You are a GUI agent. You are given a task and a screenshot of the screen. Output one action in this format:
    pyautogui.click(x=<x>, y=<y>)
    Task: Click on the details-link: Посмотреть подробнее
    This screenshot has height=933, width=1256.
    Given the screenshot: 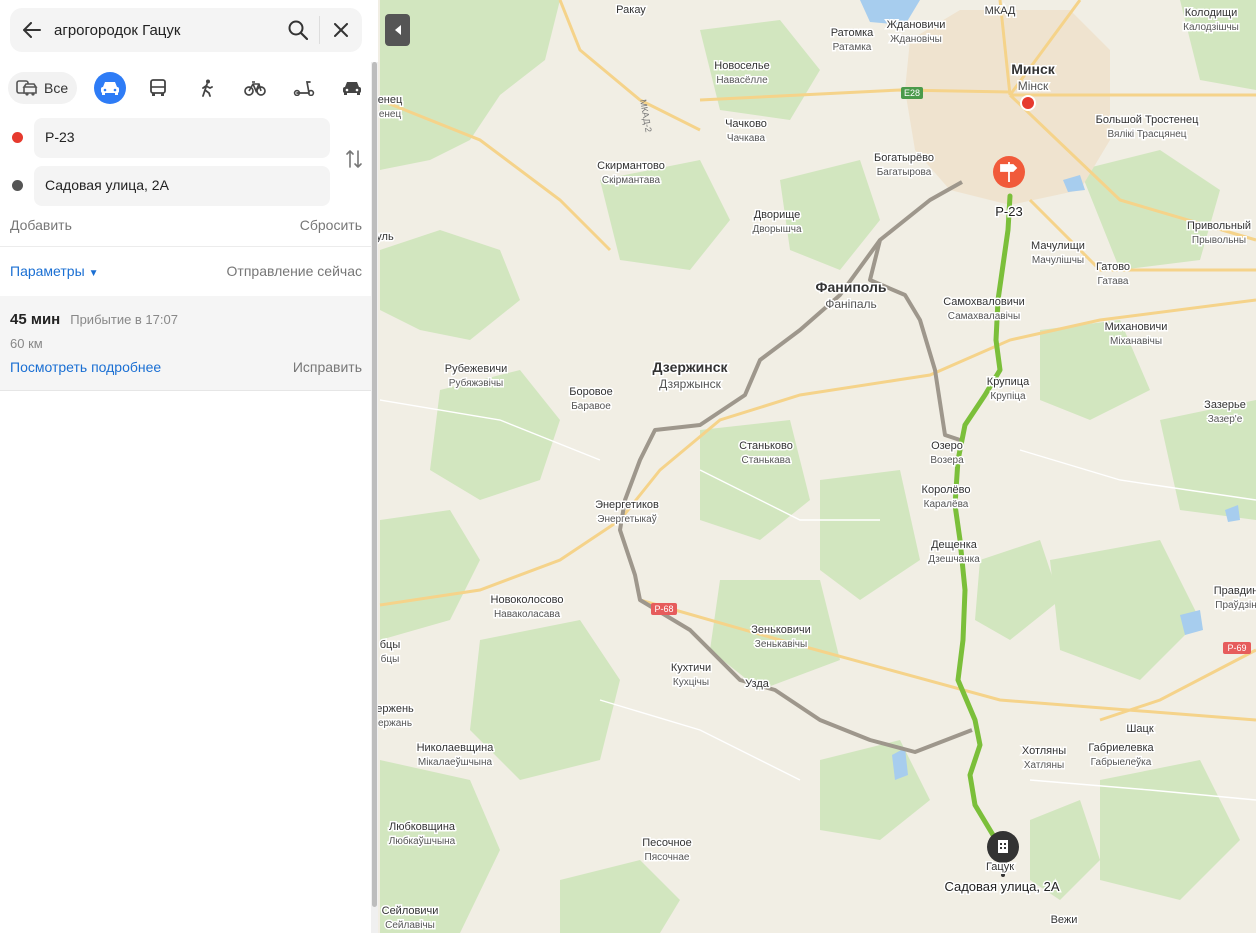 What is the action you would take?
    pyautogui.click(x=85, y=367)
    